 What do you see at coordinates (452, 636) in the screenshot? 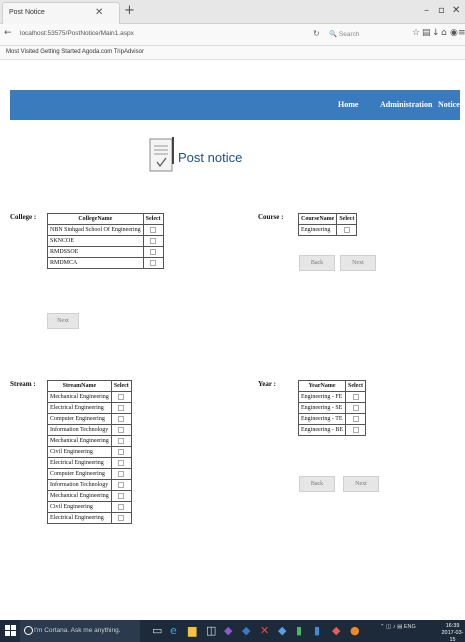
I see `clock-date: 2017-03-15` at bounding box center [452, 636].